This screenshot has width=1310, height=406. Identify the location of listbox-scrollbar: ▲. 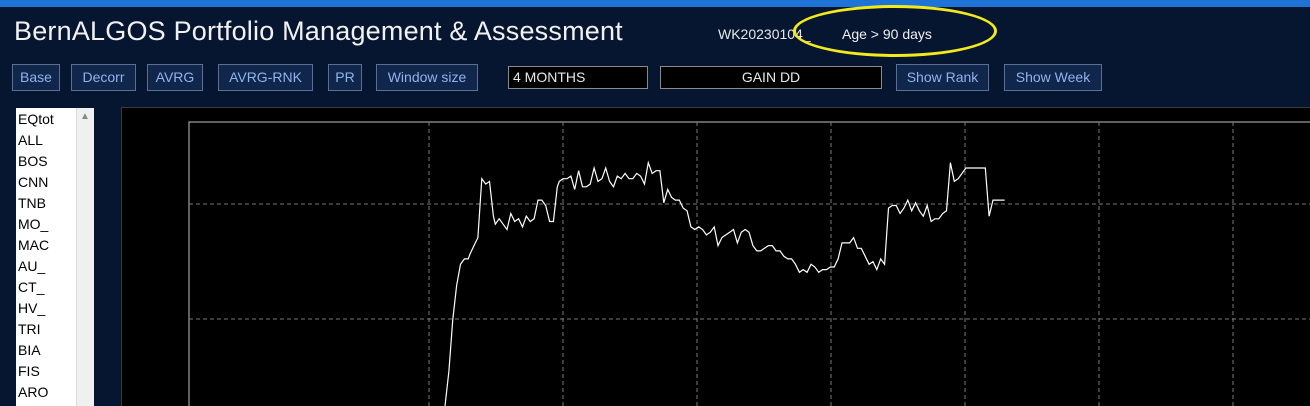
(85, 257).